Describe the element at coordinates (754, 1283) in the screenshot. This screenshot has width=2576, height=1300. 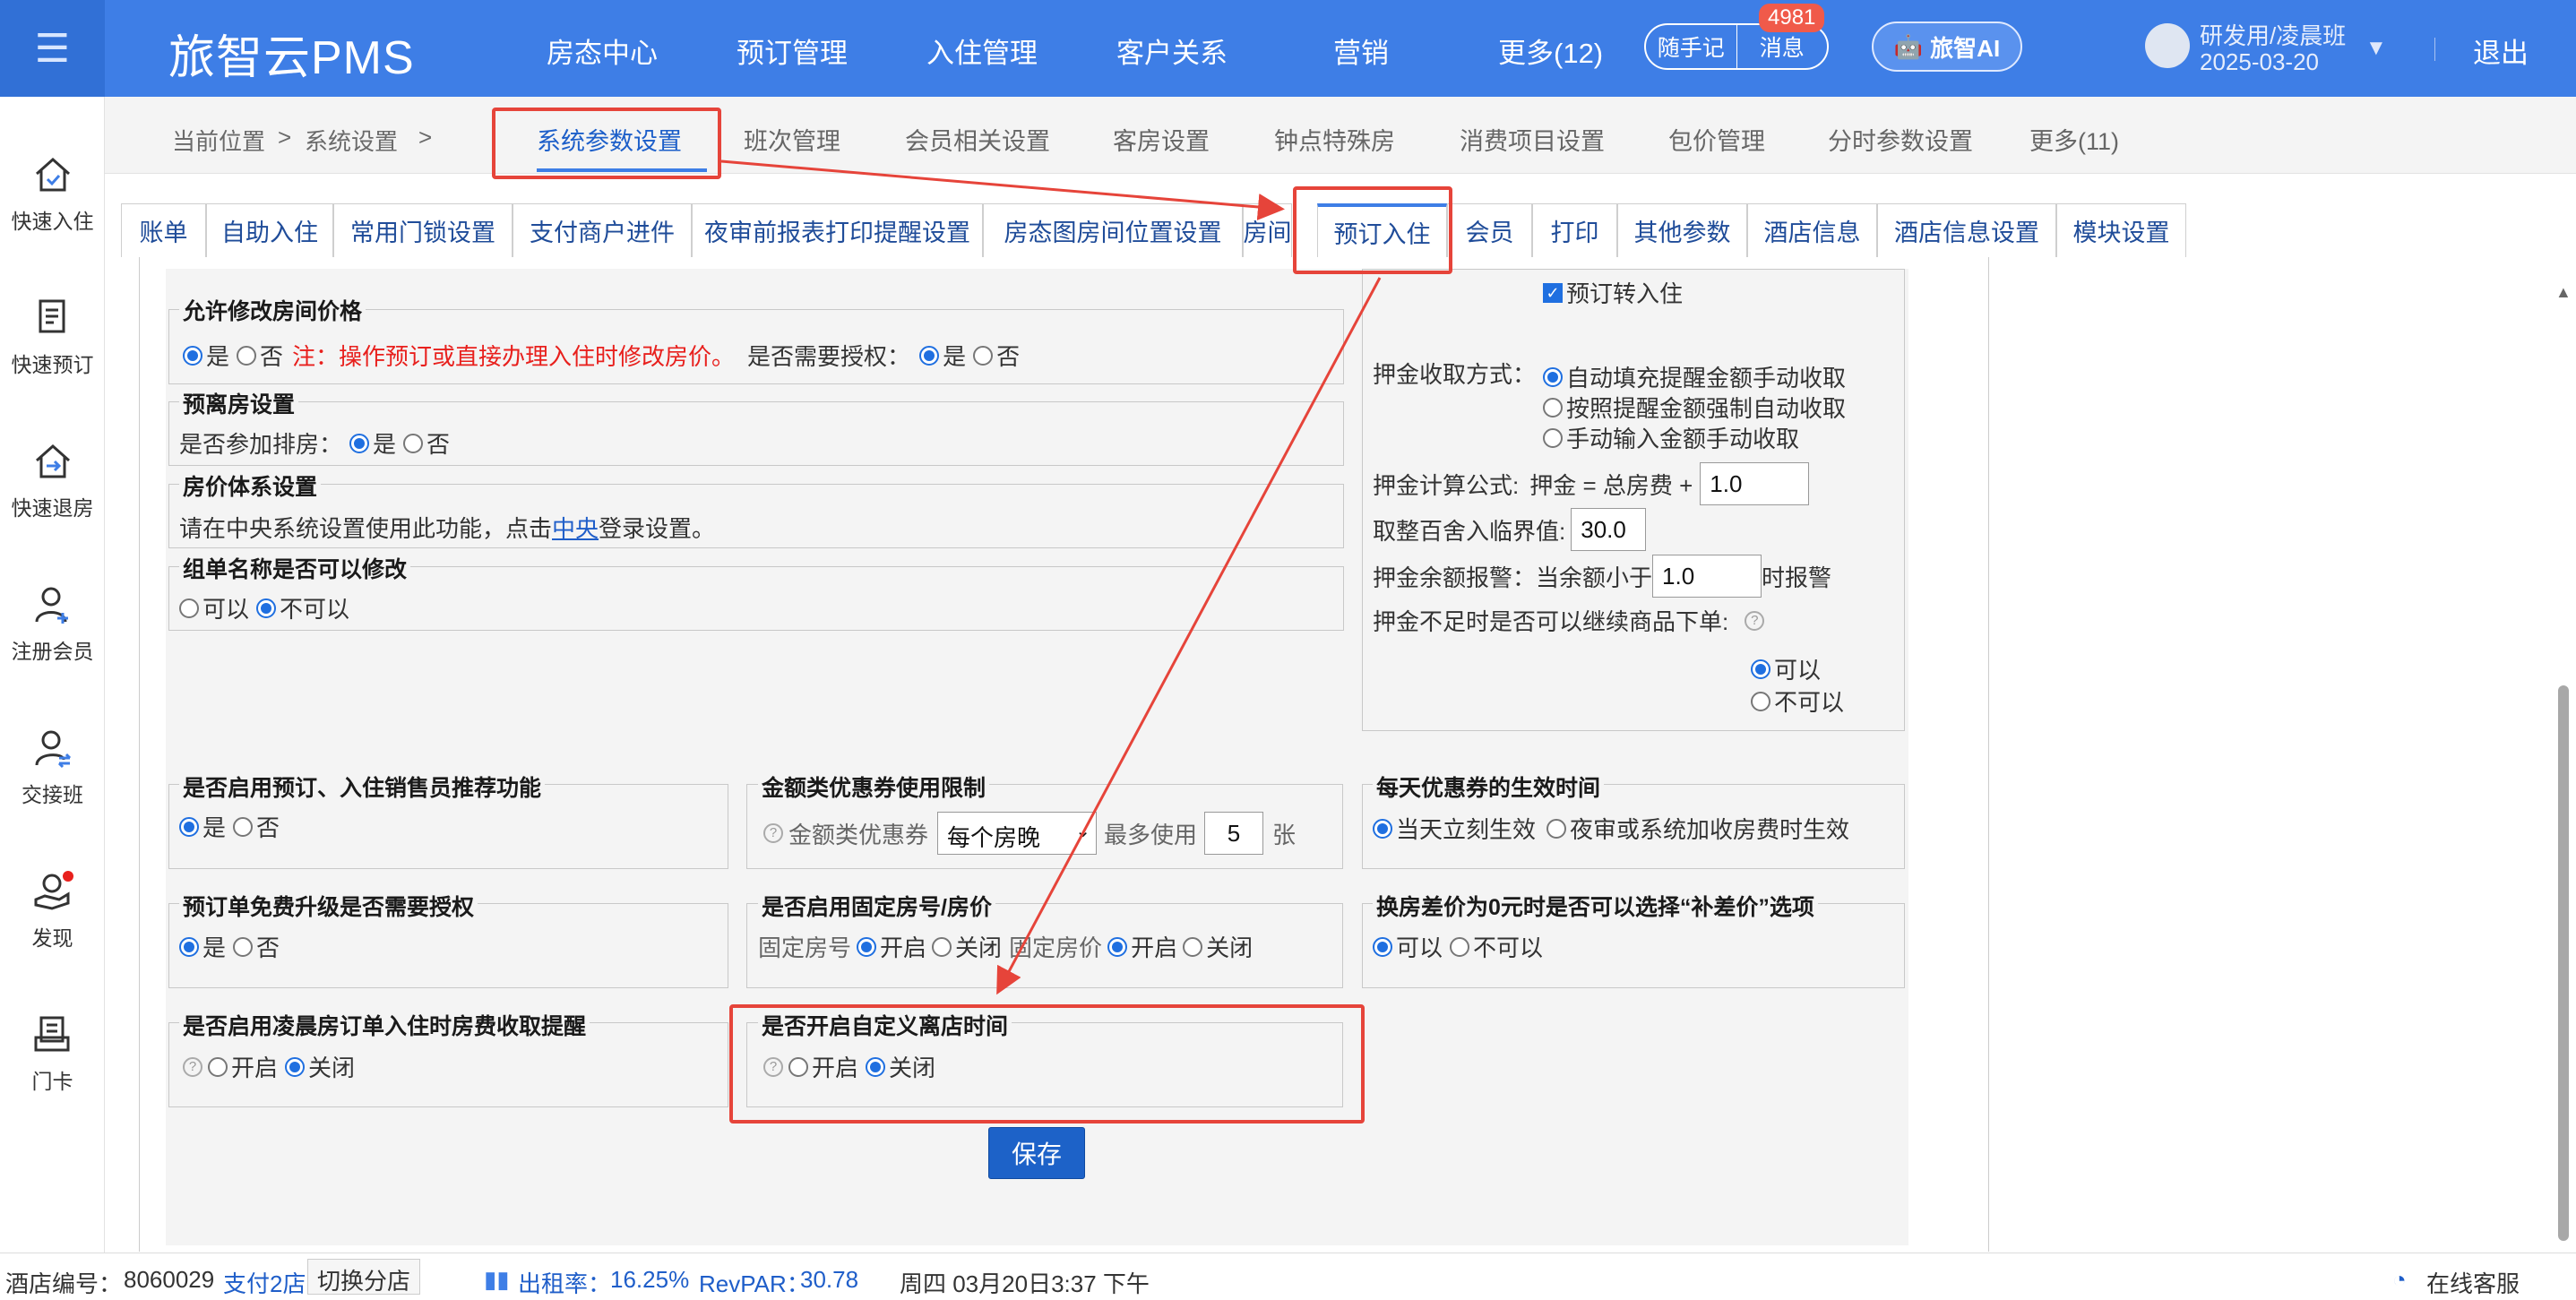
I see `revpar-label: RevPAR：` at that location.